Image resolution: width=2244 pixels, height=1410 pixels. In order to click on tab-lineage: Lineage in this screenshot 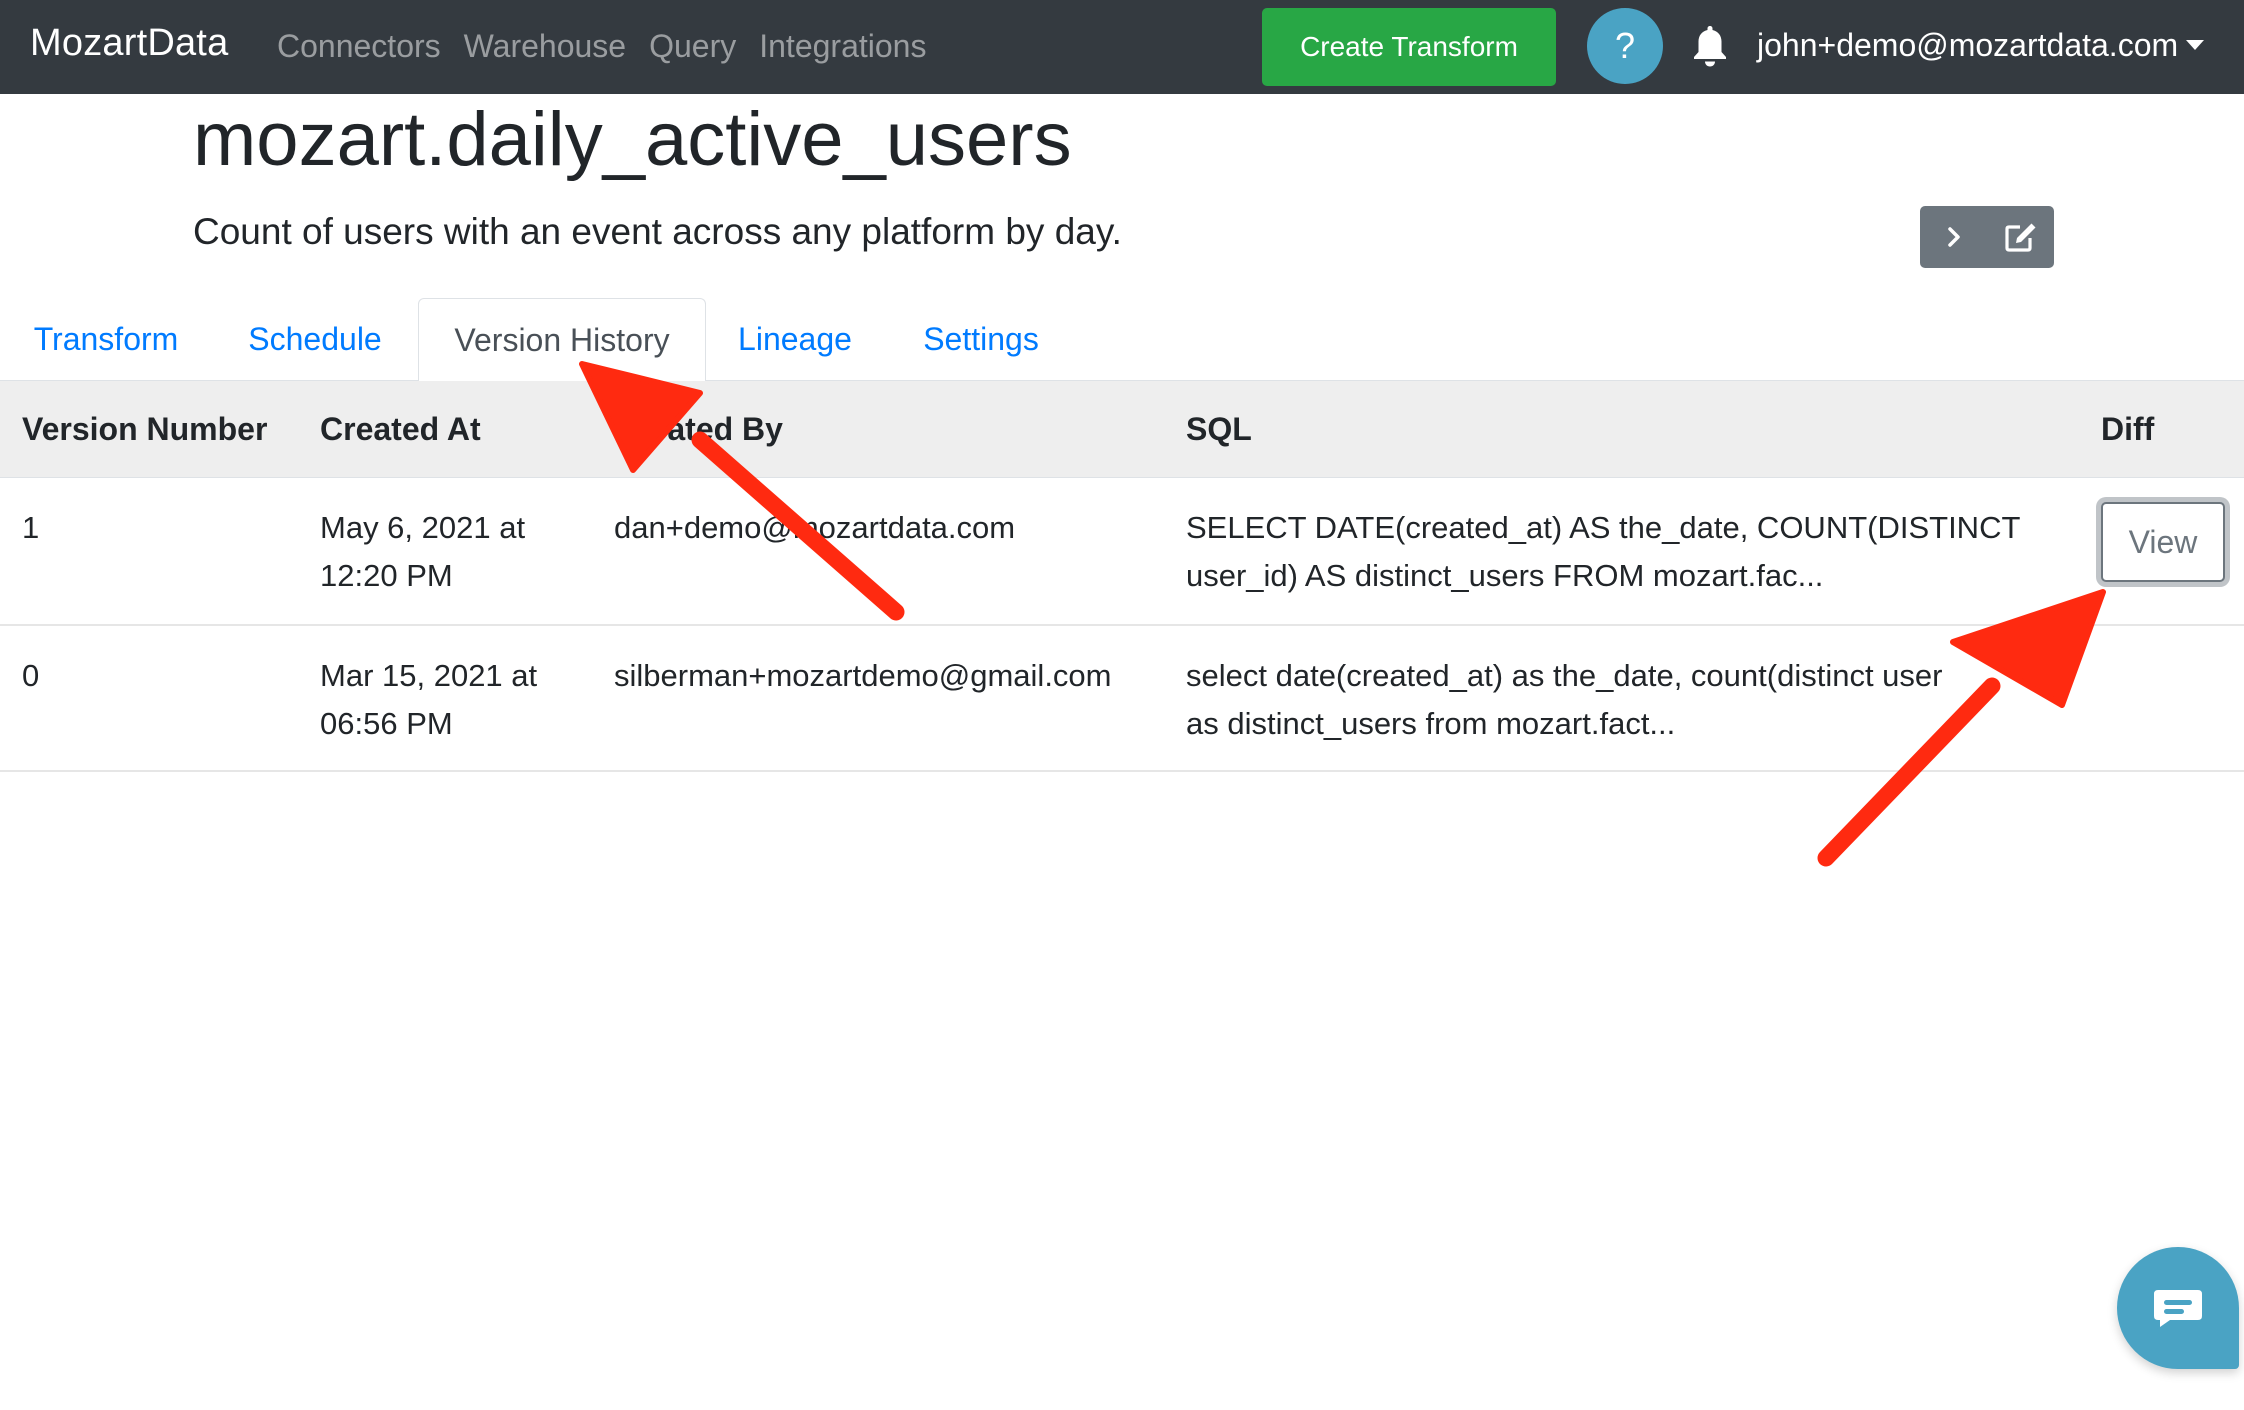, I will do `click(795, 339)`.